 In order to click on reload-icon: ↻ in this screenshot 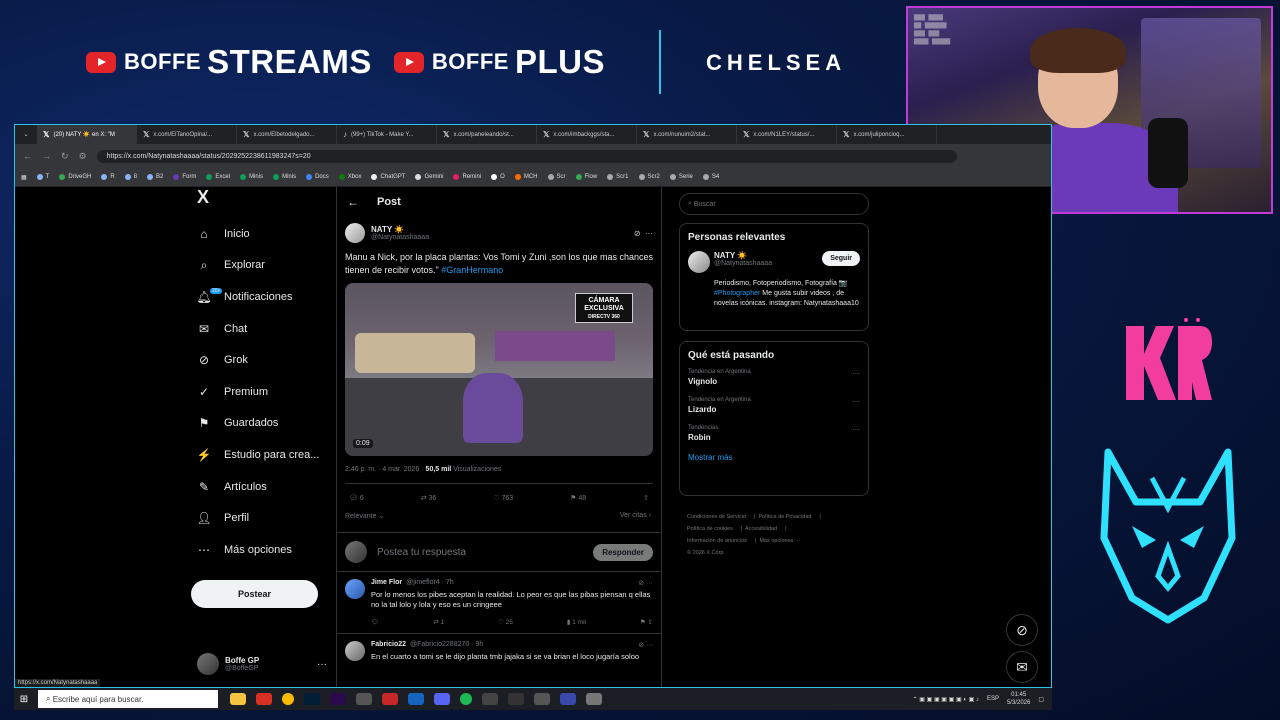, I will do `click(65, 156)`.